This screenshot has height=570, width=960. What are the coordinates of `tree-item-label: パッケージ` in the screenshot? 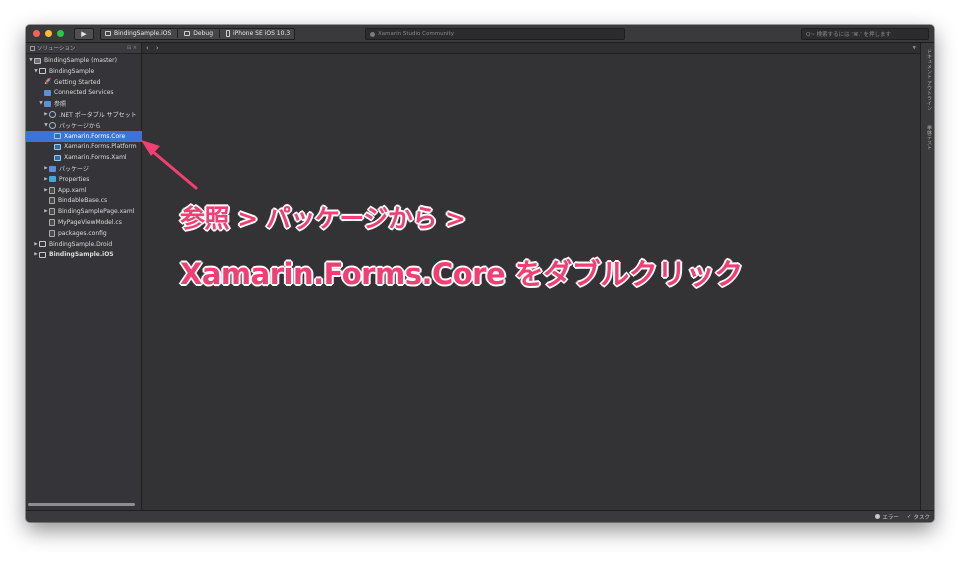 It's located at (74, 169).